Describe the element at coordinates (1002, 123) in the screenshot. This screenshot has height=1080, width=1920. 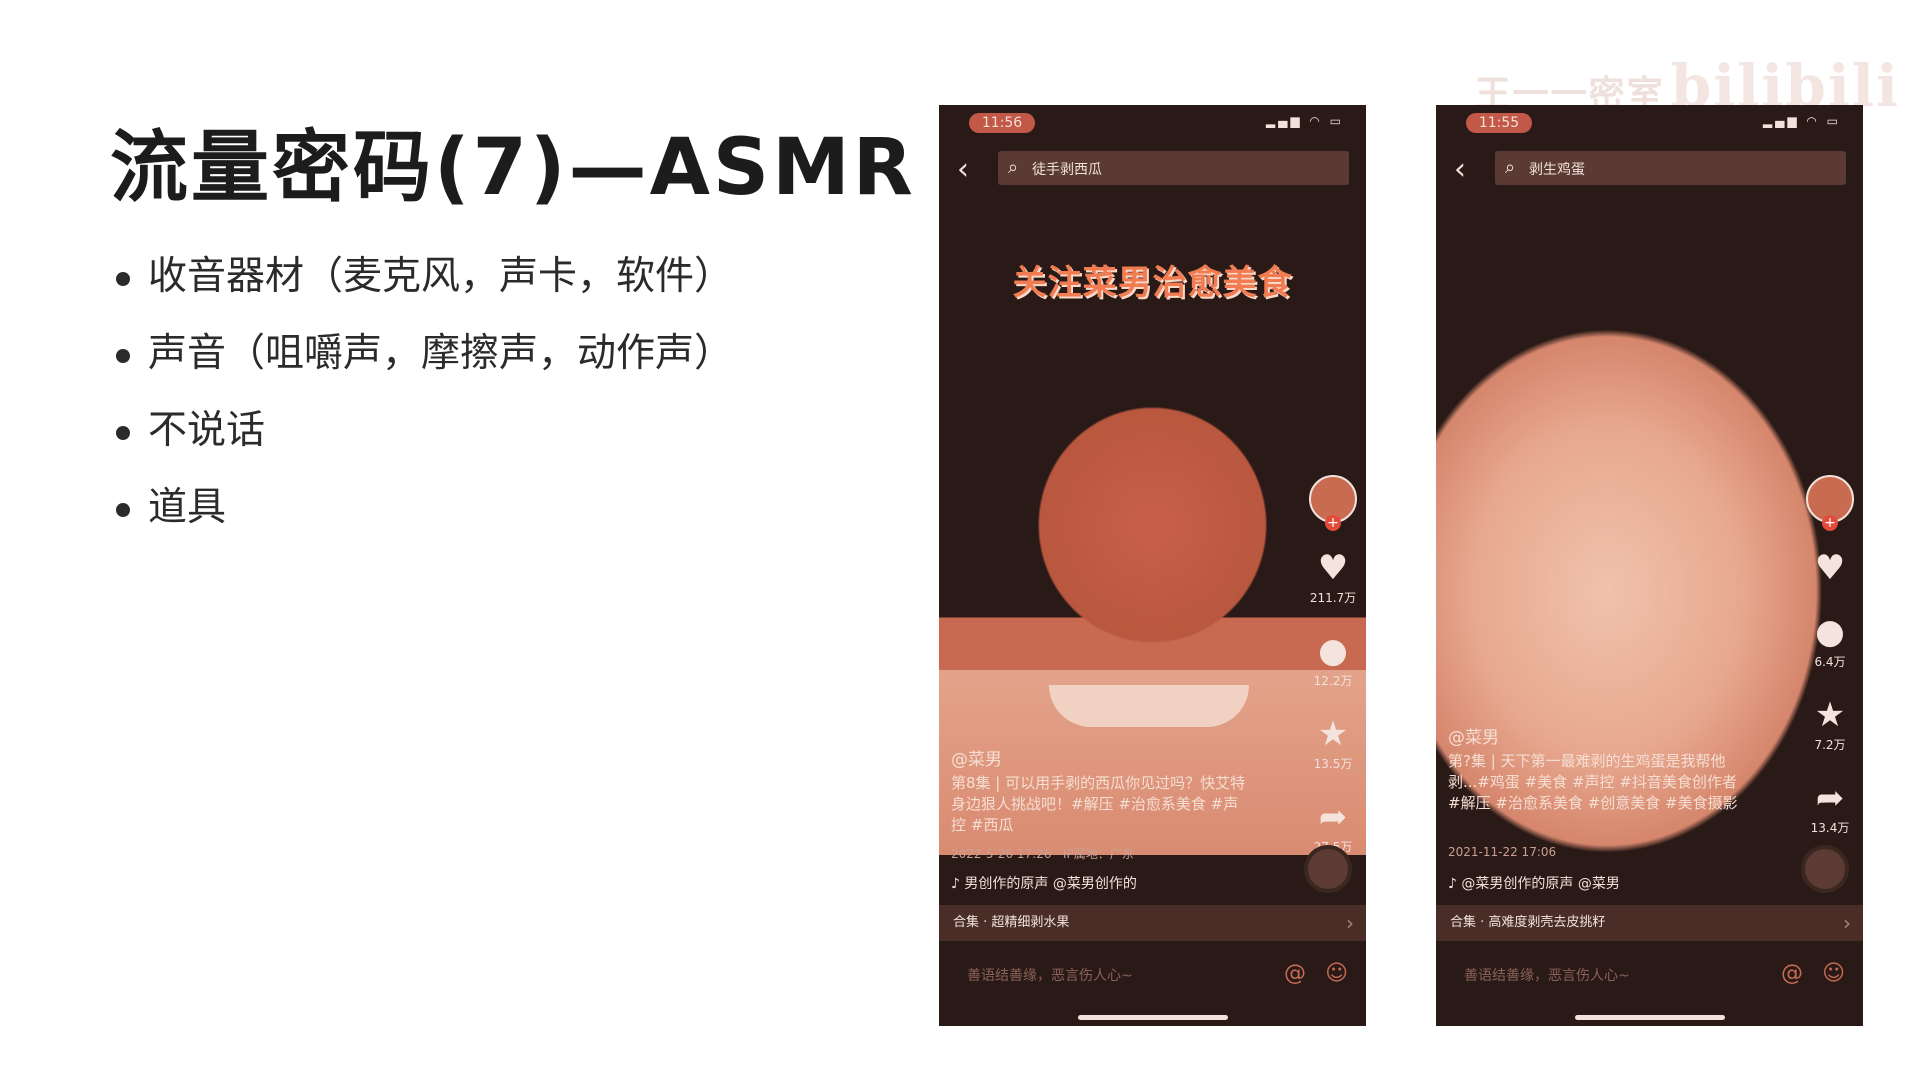
I see `status-time: 11:56` at that location.